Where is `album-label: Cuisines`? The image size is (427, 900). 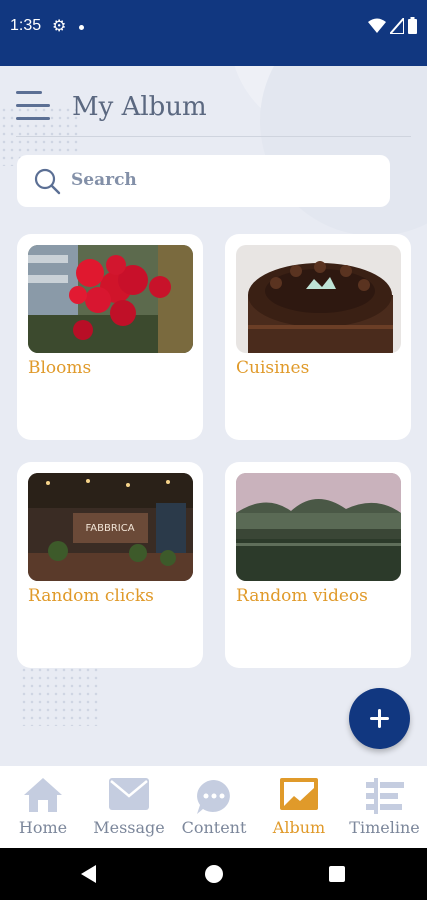 album-label: Cuisines is located at coordinates (273, 368).